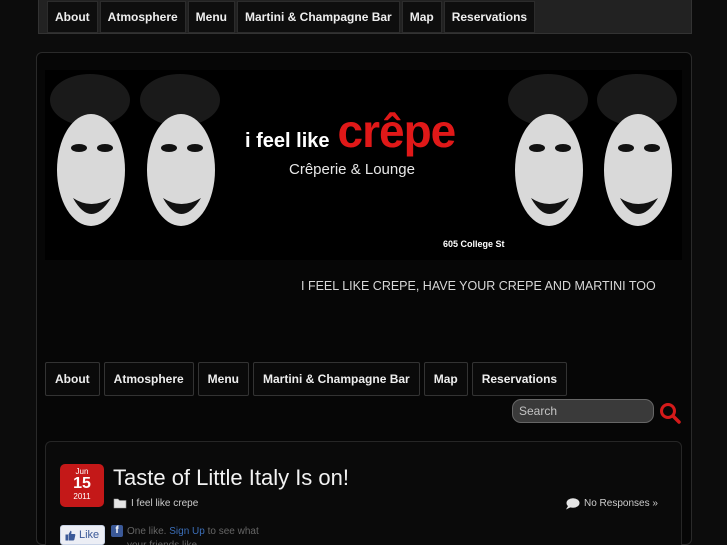 The height and width of the screenshot is (545, 727). Describe the element at coordinates (421, 17) in the screenshot. I see `top-nav-map: Map` at that location.